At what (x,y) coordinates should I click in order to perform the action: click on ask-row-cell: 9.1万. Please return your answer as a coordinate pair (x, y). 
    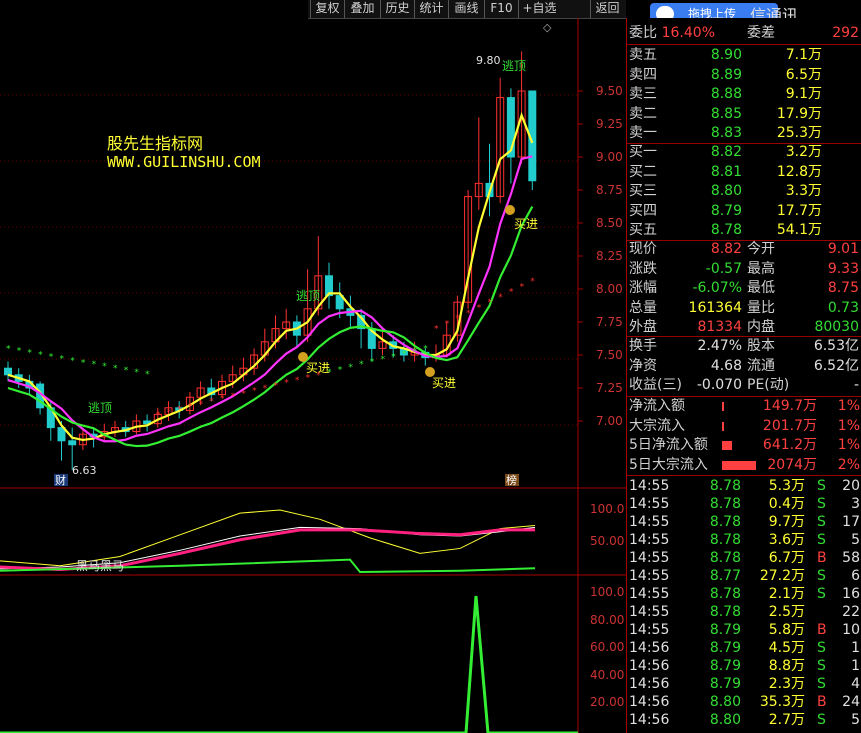
    Looking at the image, I should click on (803, 94).